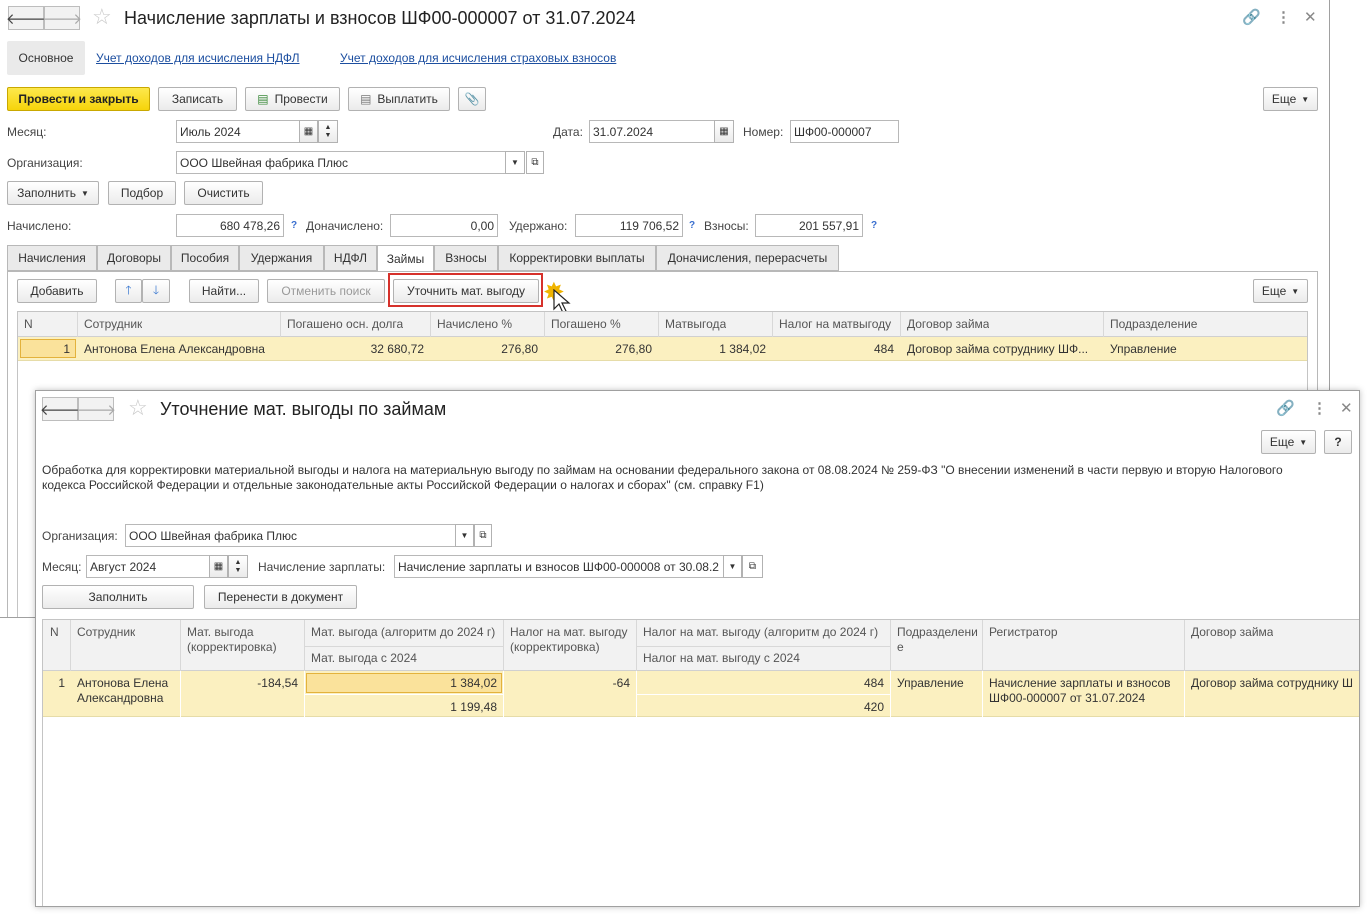  What do you see at coordinates (350, 258) in the screenshot?
I see `tab-ndfl: НДФЛ` at bounding box center [350, 258].